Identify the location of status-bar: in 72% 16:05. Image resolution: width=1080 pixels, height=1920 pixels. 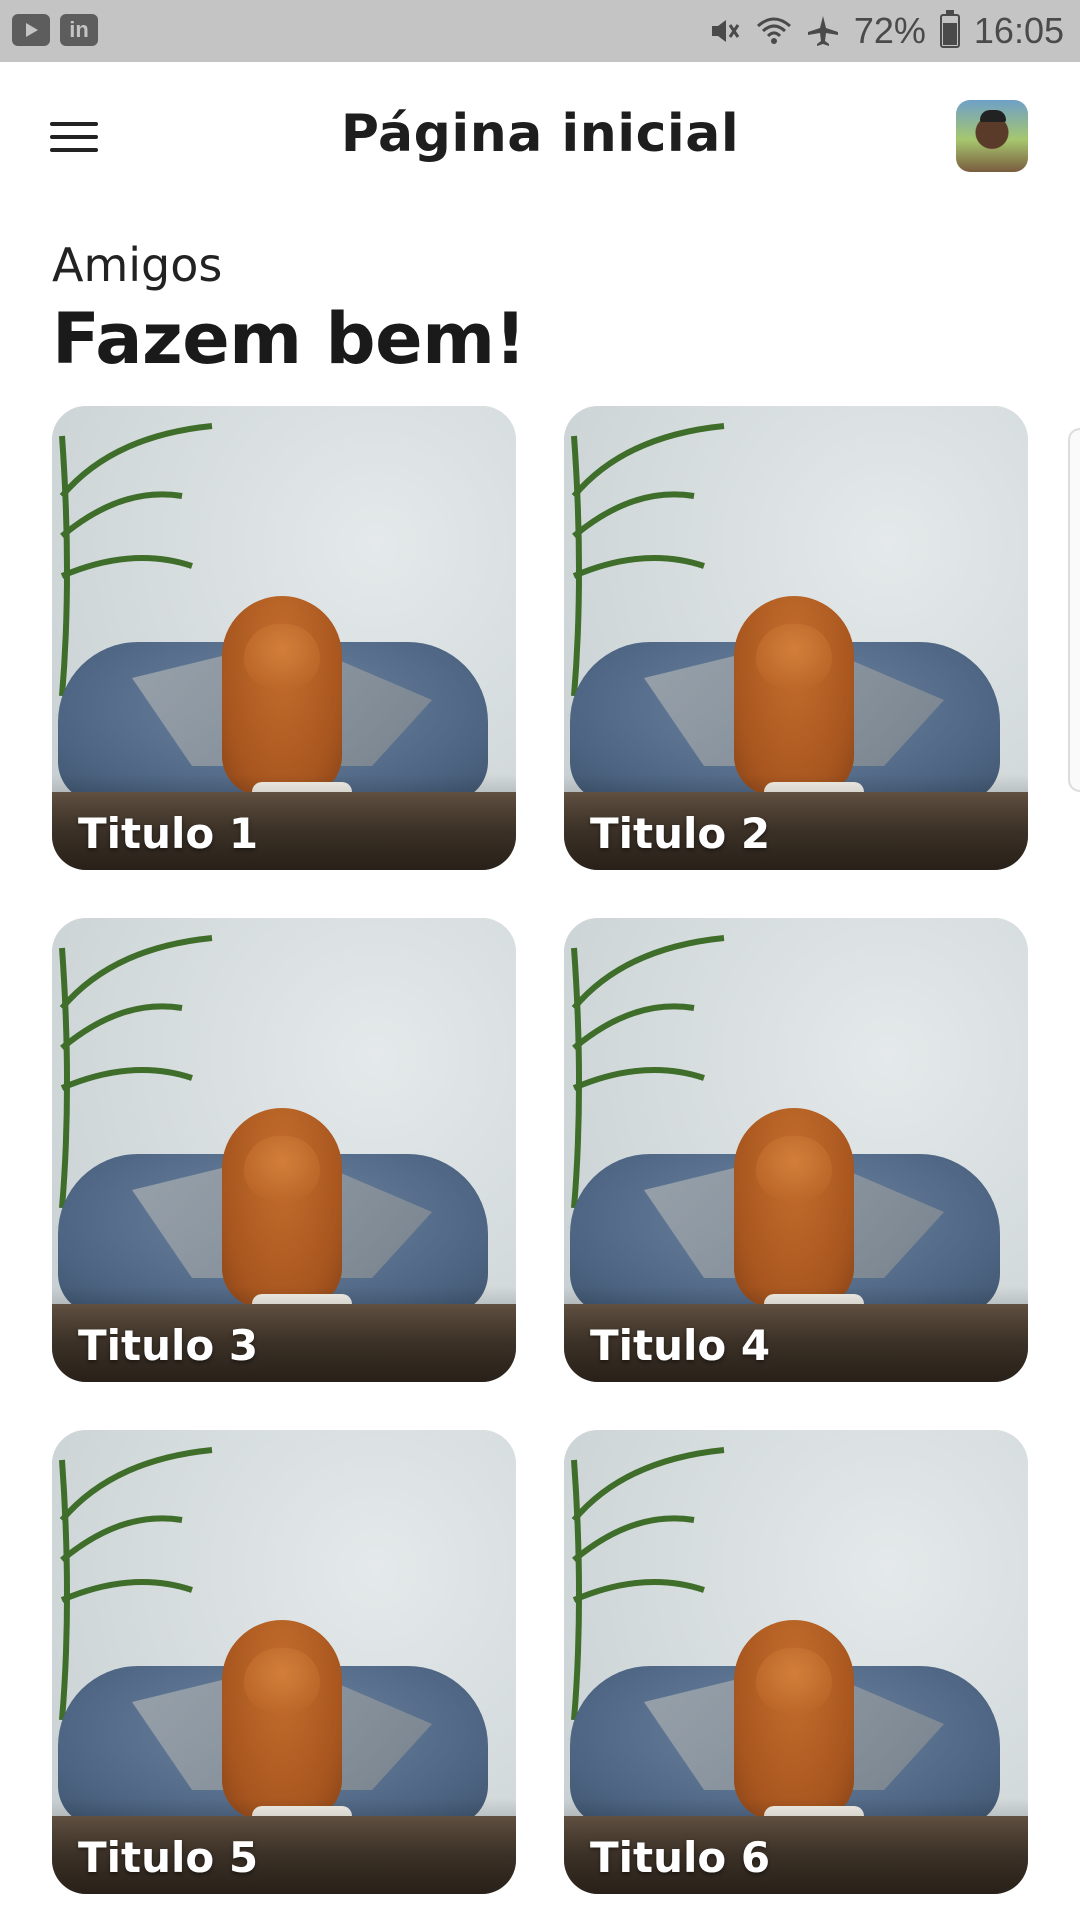
(540, 31).